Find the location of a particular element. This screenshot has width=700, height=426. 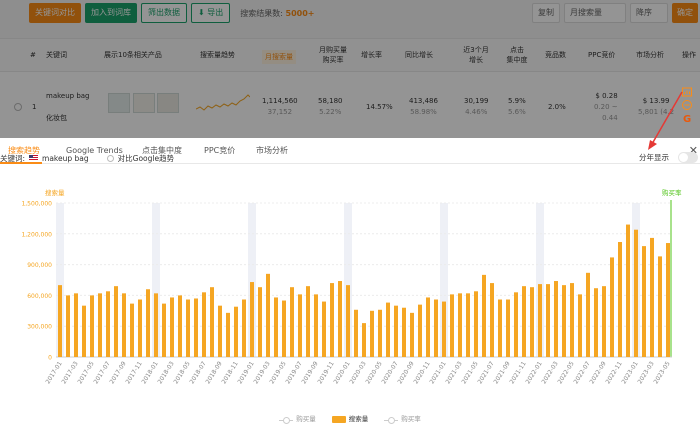

y-tick-label: 900,000 is located at coordinates (39, 265).